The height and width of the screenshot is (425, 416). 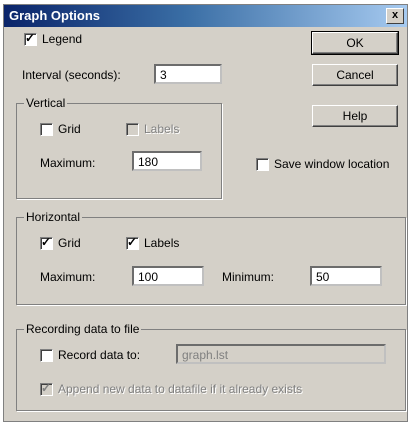 I want to click on dialog-title: Graph Options, so click(x=54, y=15).